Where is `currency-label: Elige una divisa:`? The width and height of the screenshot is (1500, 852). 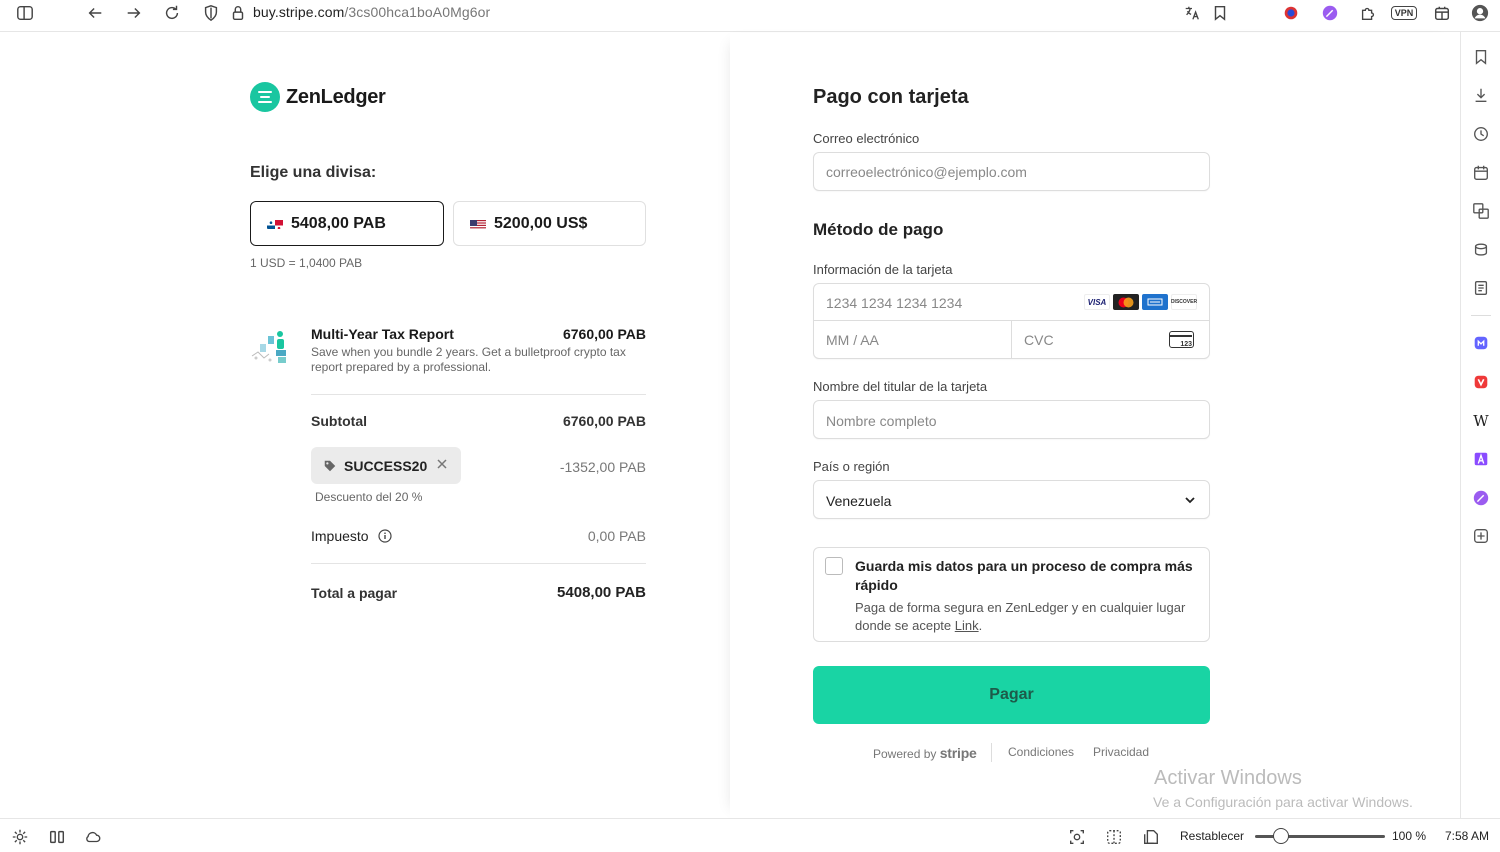
currency-label: Elige una divisa: is located at coordinates (313, 172).